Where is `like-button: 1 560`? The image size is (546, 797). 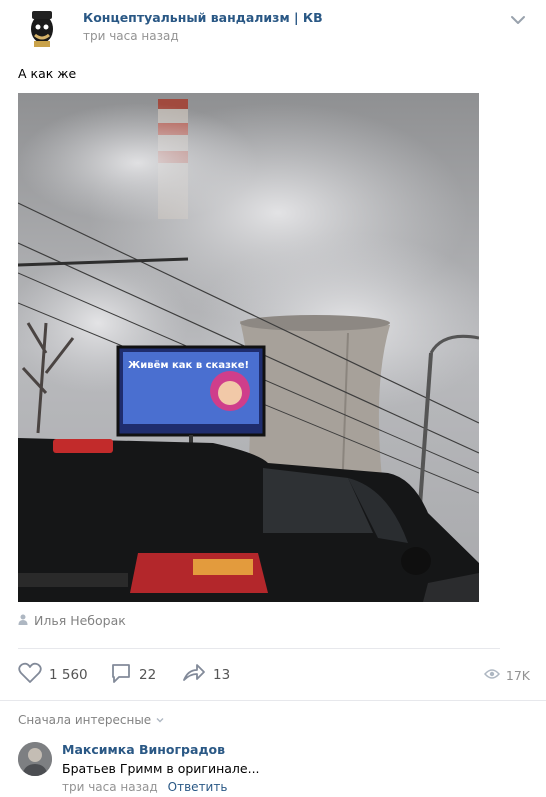
like-button: 1 560 is located at coordinates (53, 675).